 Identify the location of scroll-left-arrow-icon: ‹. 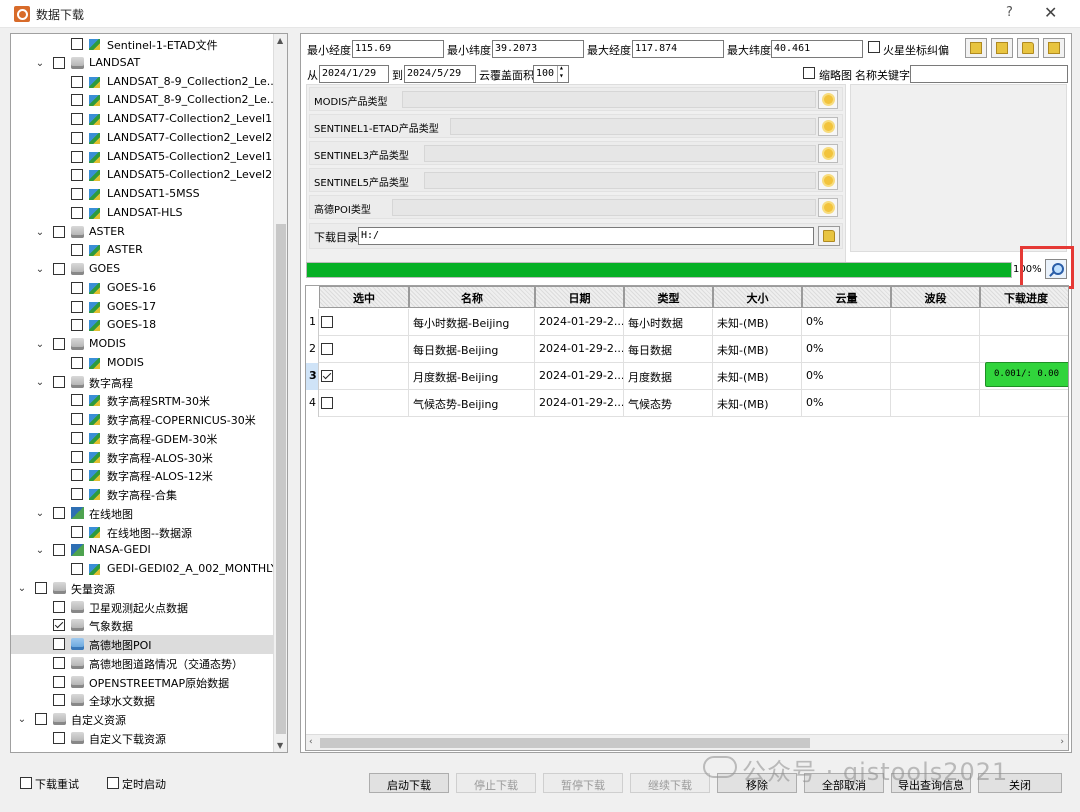
(311, 742).